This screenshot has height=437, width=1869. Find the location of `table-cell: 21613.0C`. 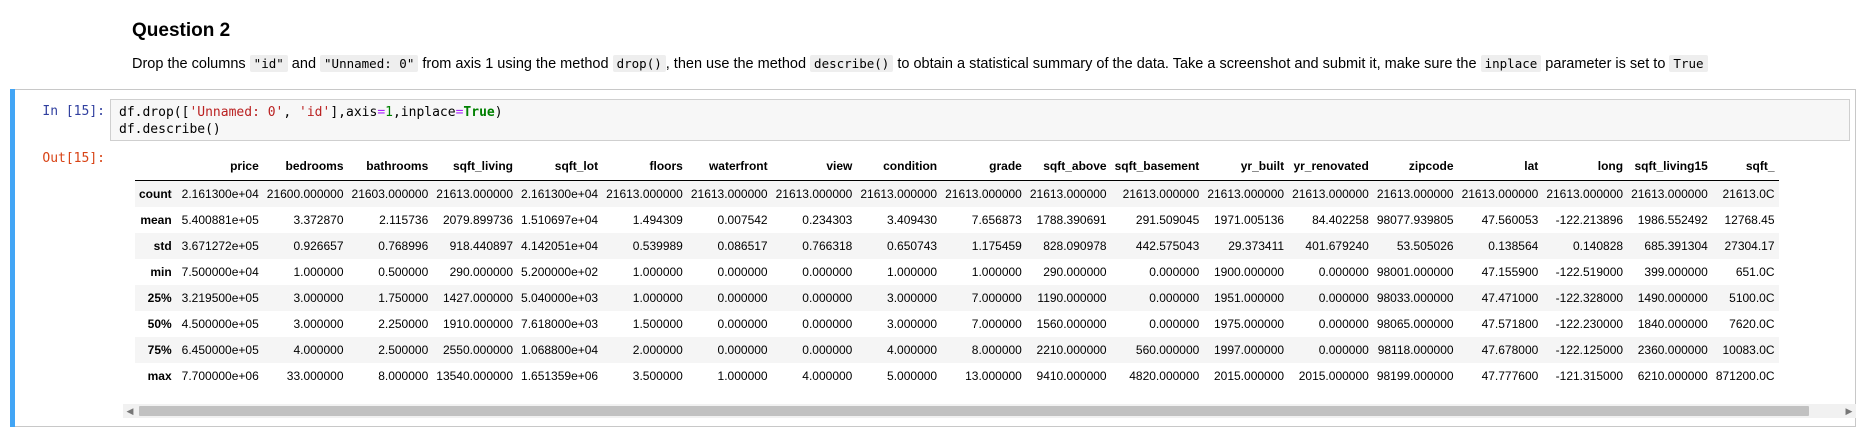

table-cell: 21613.0C is located at coordinates (1748, 194).